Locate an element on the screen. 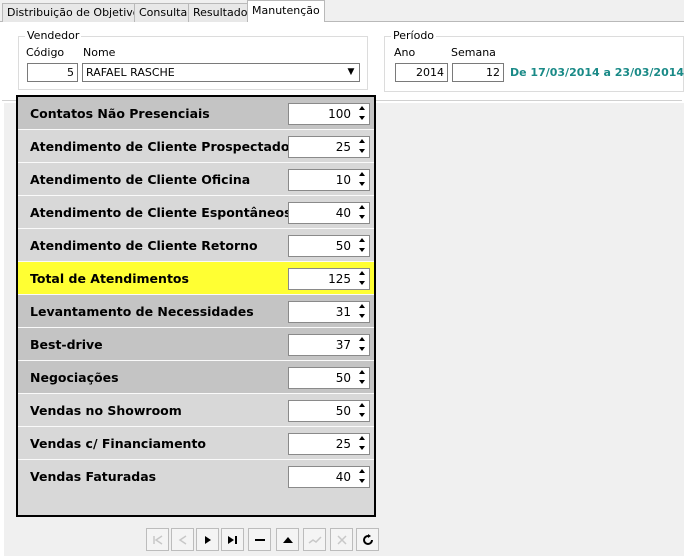 The image size is (684, 556). metric-spin-edit: 10 is located at coordinates (329, 180).